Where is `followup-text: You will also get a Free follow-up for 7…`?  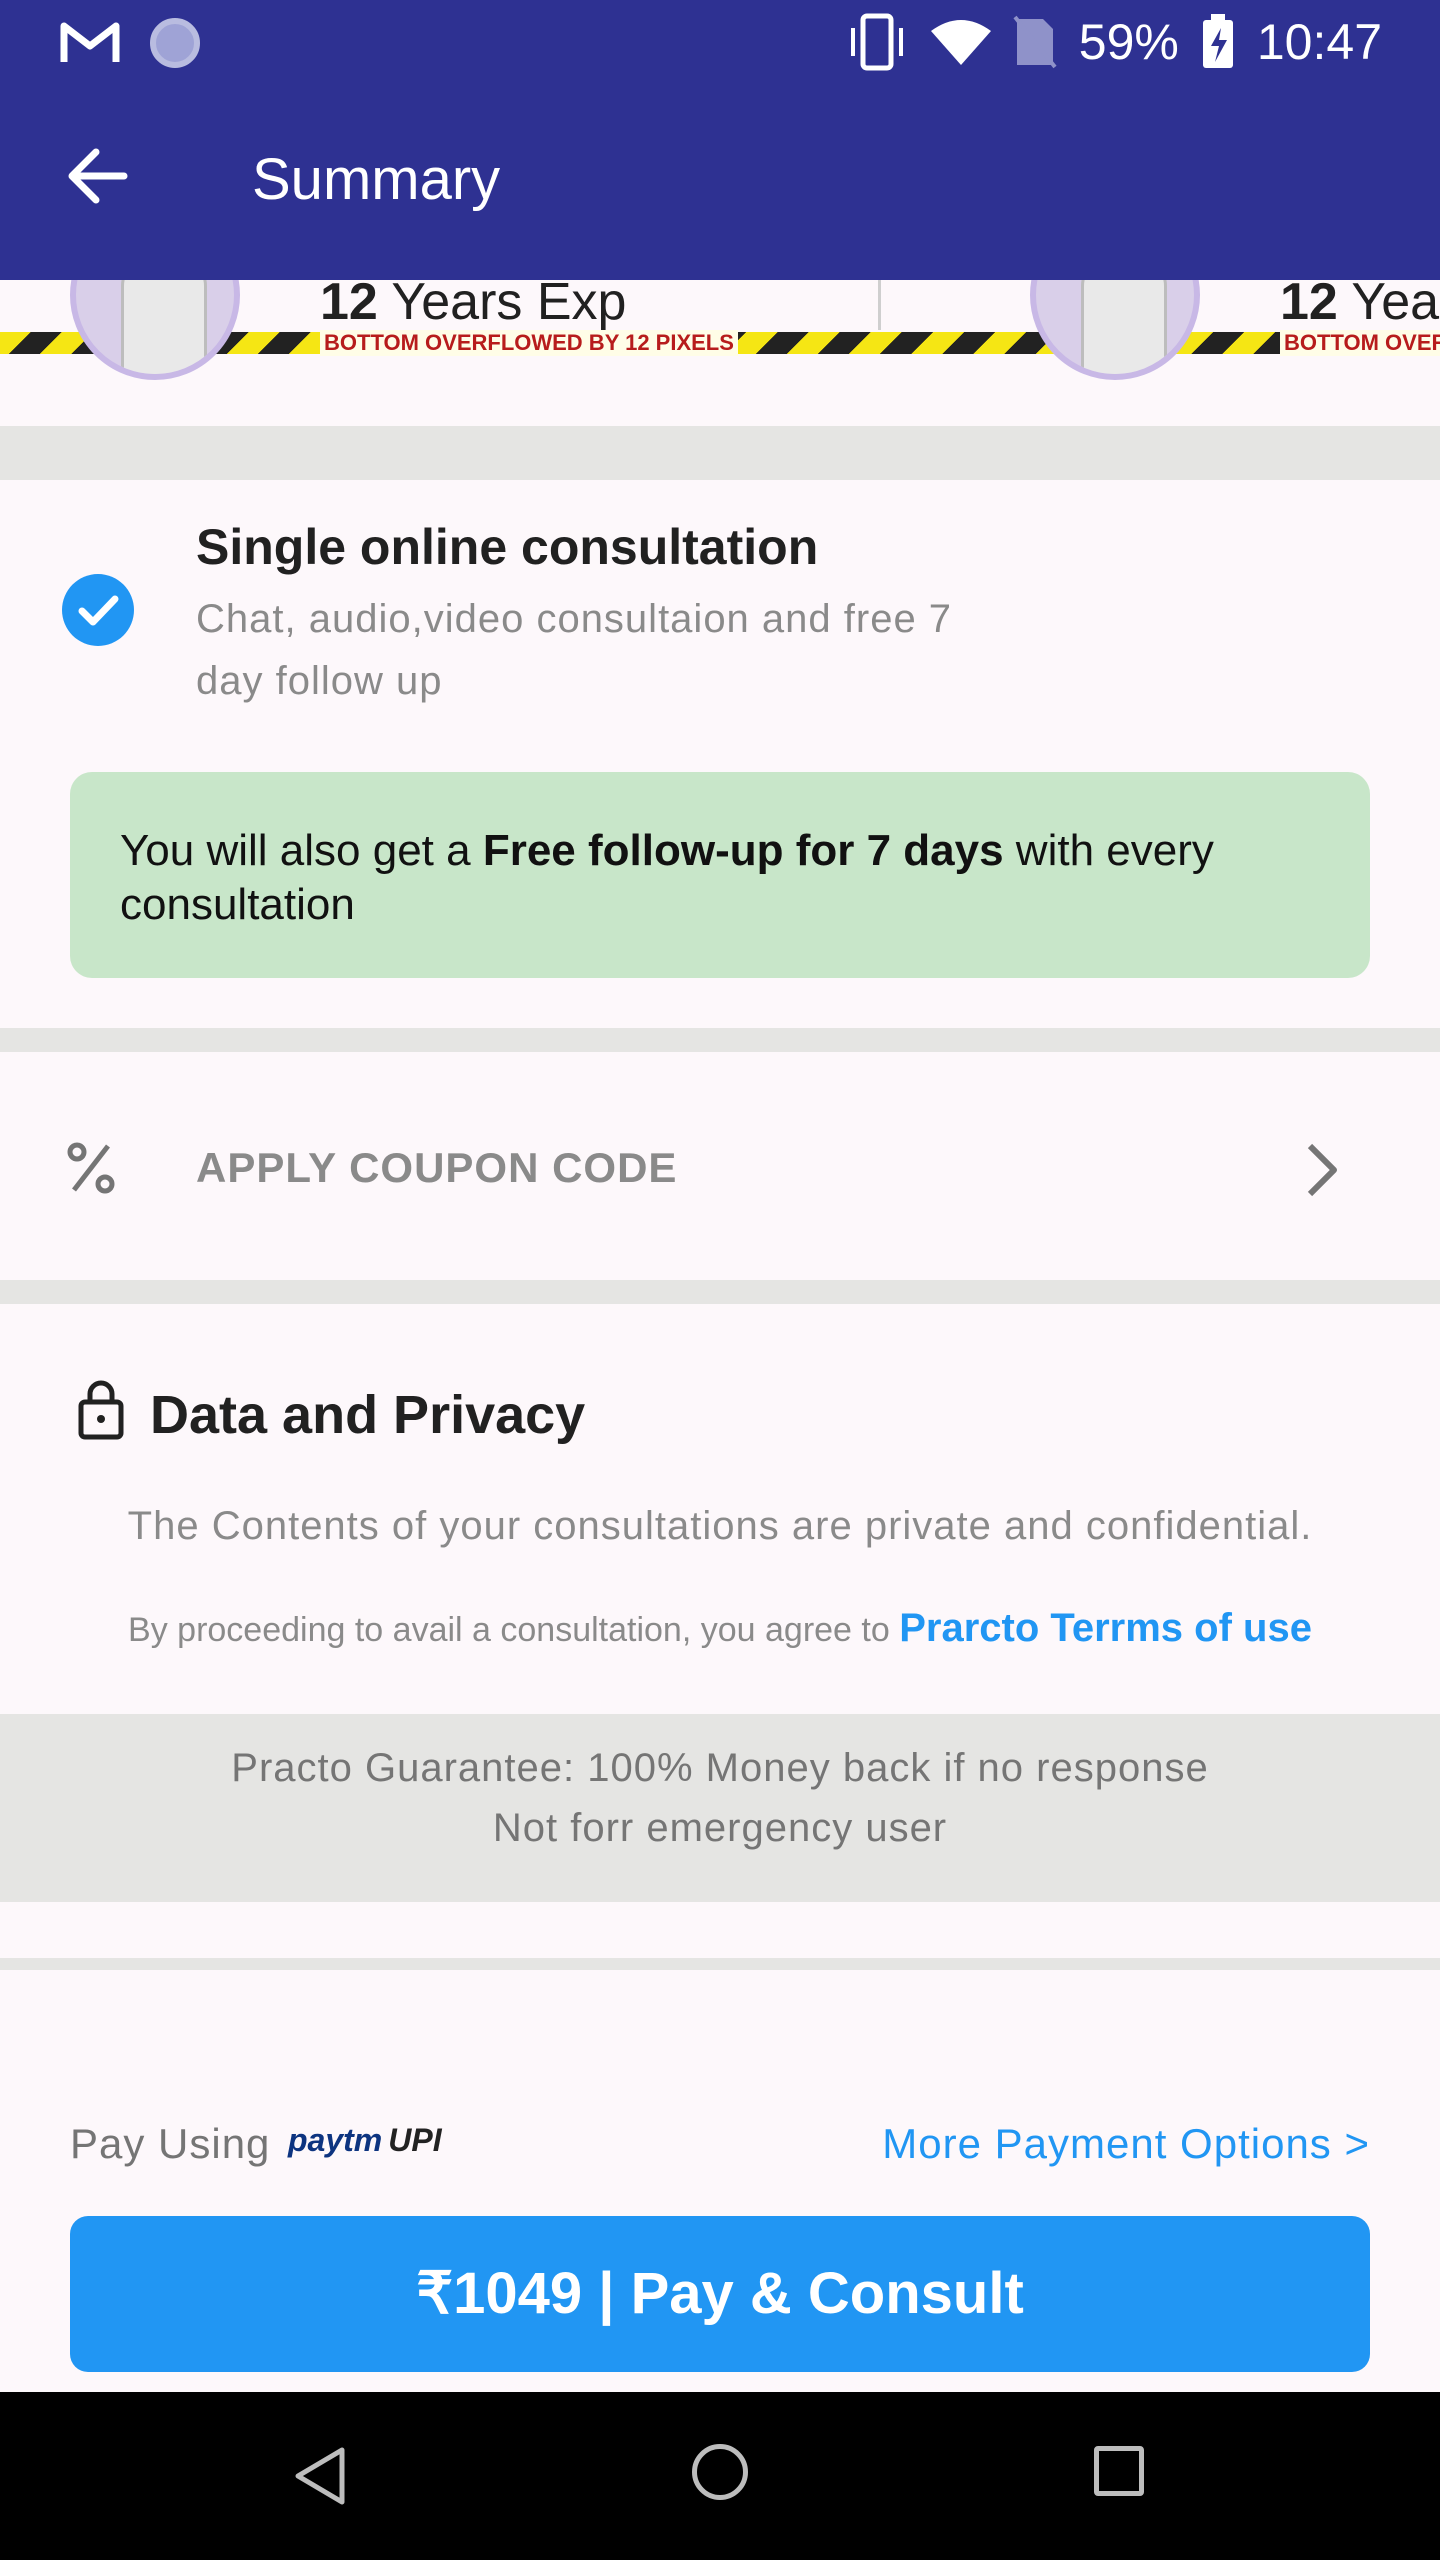 followup-text: You will also get a Free follow-up for 7… is located at coordinates (667, 877).